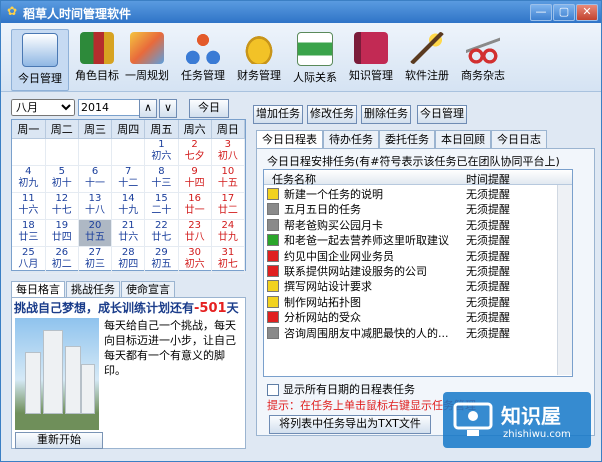 The image size is (602, 462). I want to click on calendar-day: 19 廿四, so click(62, 233).